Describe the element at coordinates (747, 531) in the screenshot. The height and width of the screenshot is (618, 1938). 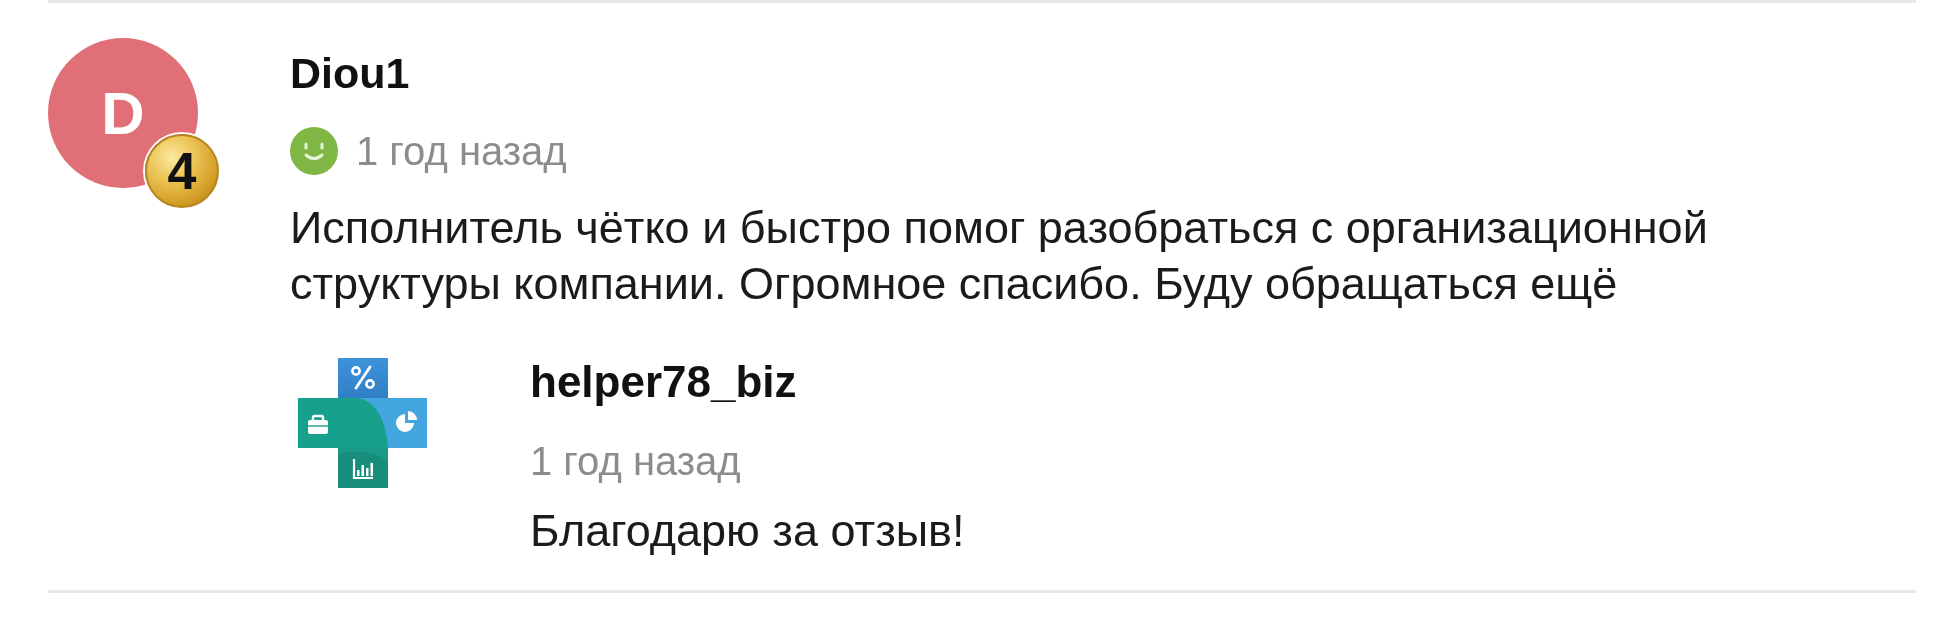
I see `reply-text: Благодарю за отзыв!` at that location.